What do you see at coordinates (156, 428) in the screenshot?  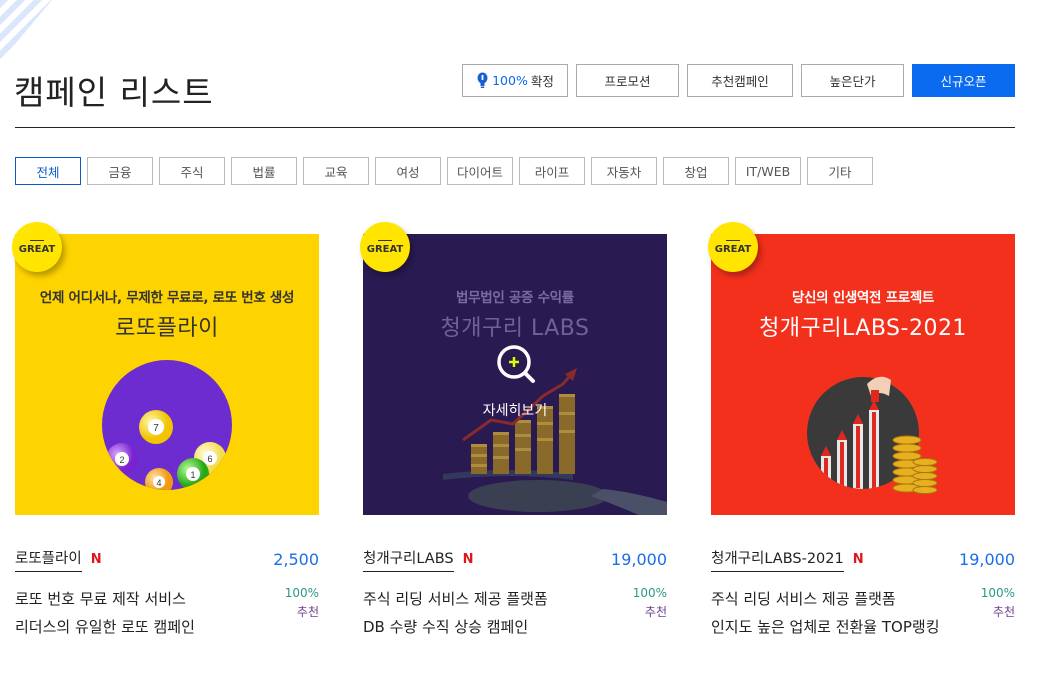 I see `svg-text: 7` at bounding box center [156, 428].